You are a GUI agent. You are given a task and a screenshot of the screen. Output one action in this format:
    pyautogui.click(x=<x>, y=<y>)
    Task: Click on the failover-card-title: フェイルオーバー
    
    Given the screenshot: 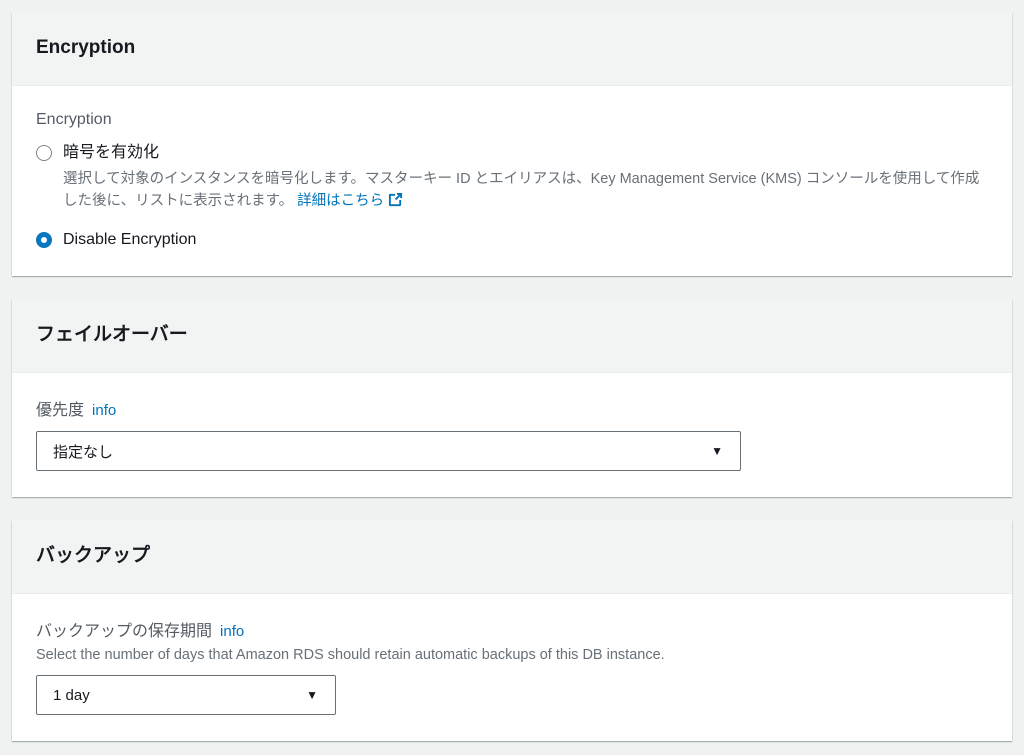 What is the action you would take?
    pyautogui.click(x=112, y=334)
    